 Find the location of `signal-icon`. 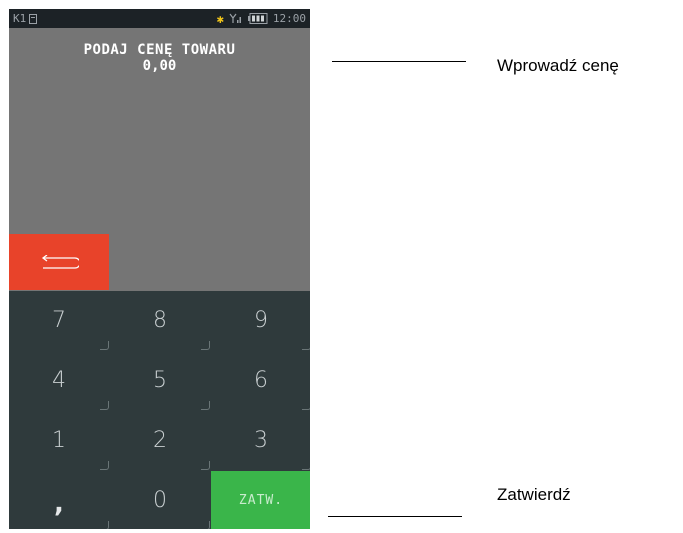

signal-icon is located at coordinates (236, 18).